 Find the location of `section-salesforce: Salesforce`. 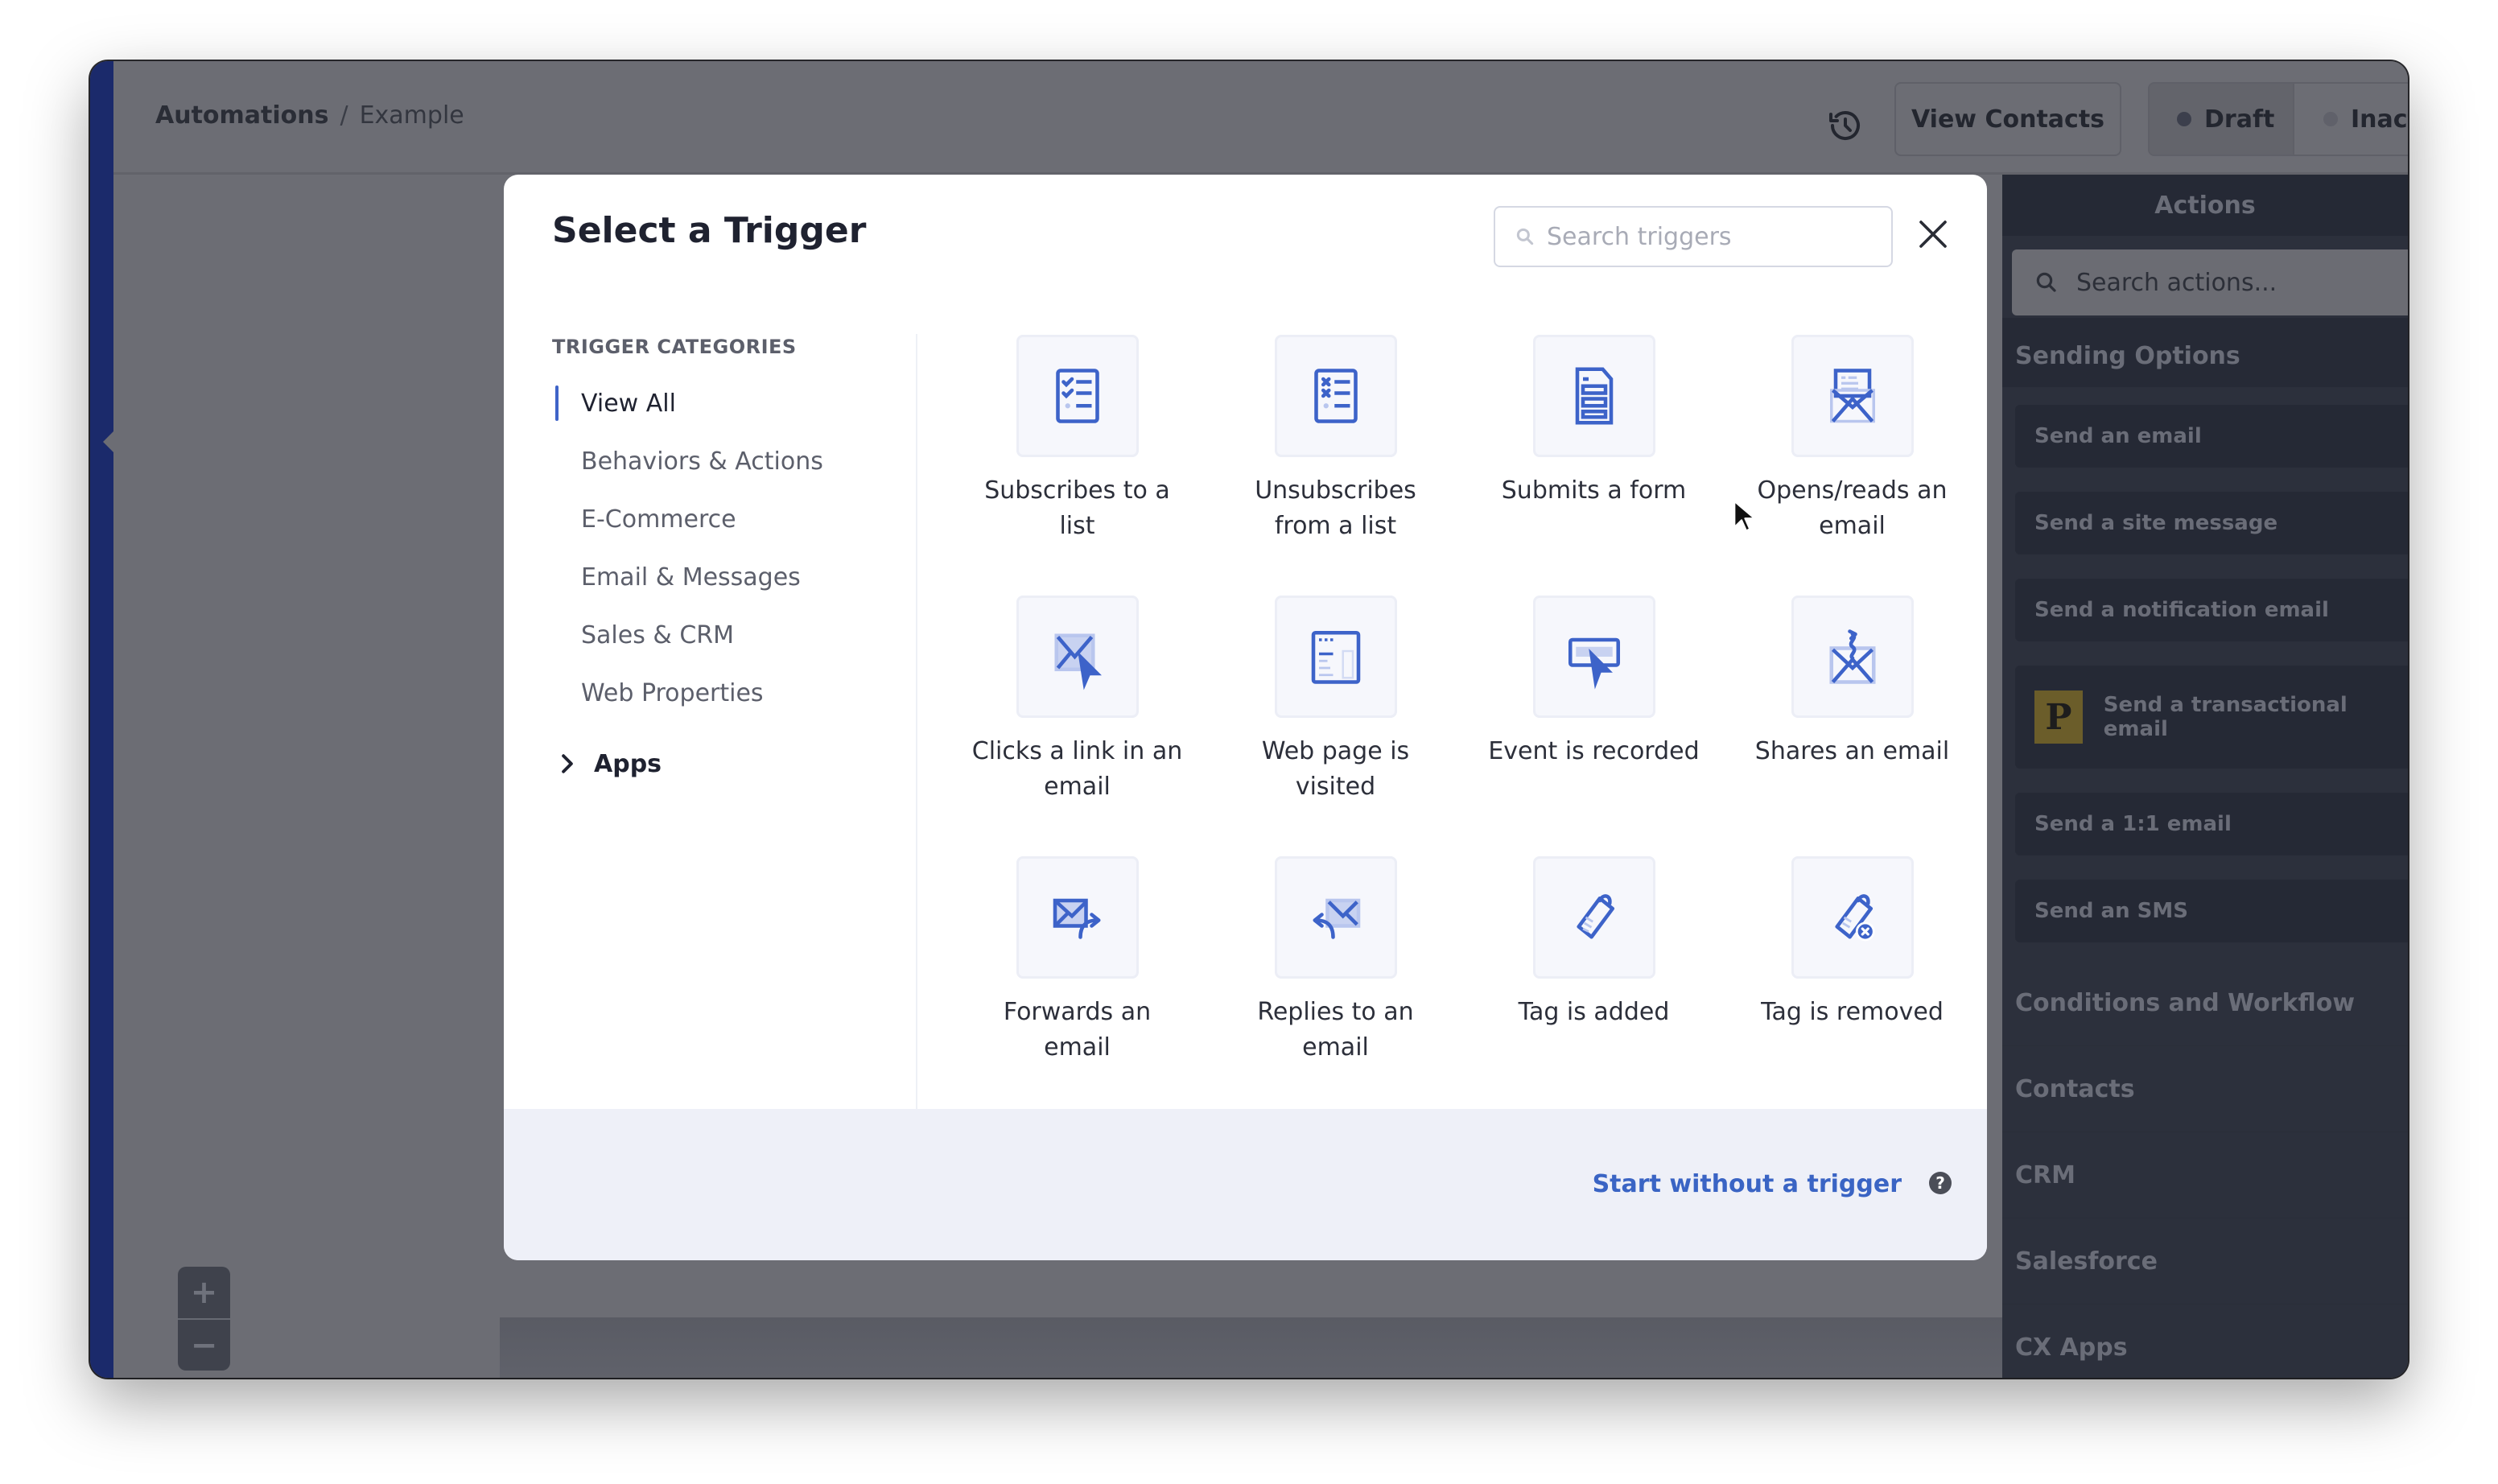

section-salesforce: Salesforce is located at coordinates (2205, 1261).